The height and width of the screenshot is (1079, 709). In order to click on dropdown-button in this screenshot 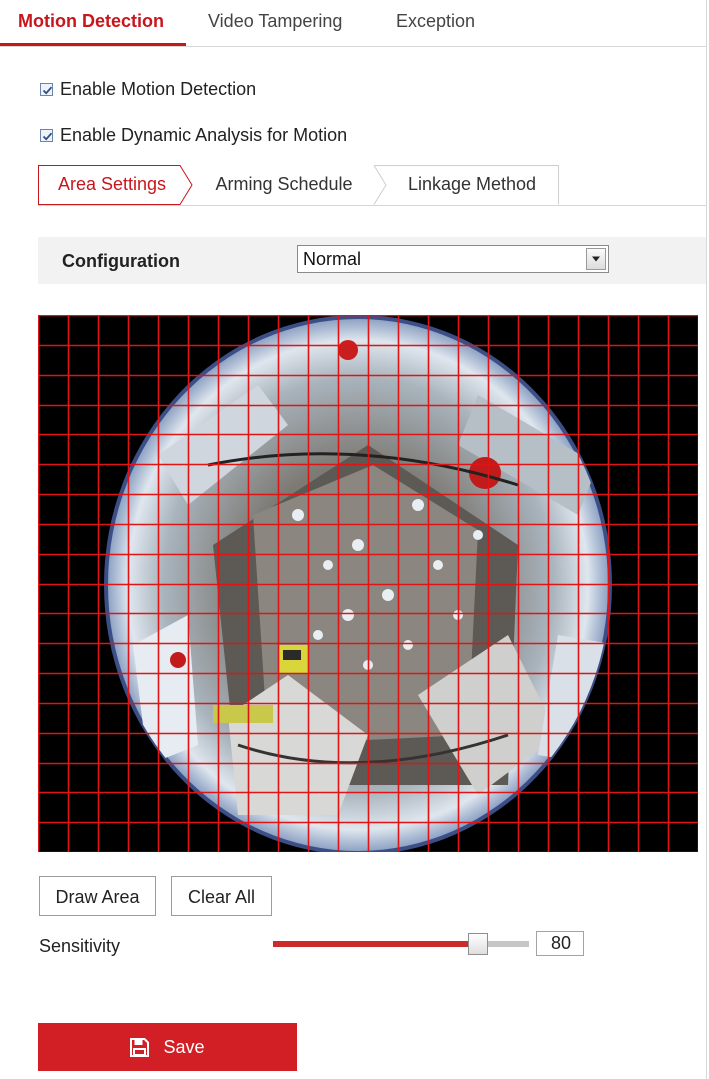, I will do `click(596, 259)`.